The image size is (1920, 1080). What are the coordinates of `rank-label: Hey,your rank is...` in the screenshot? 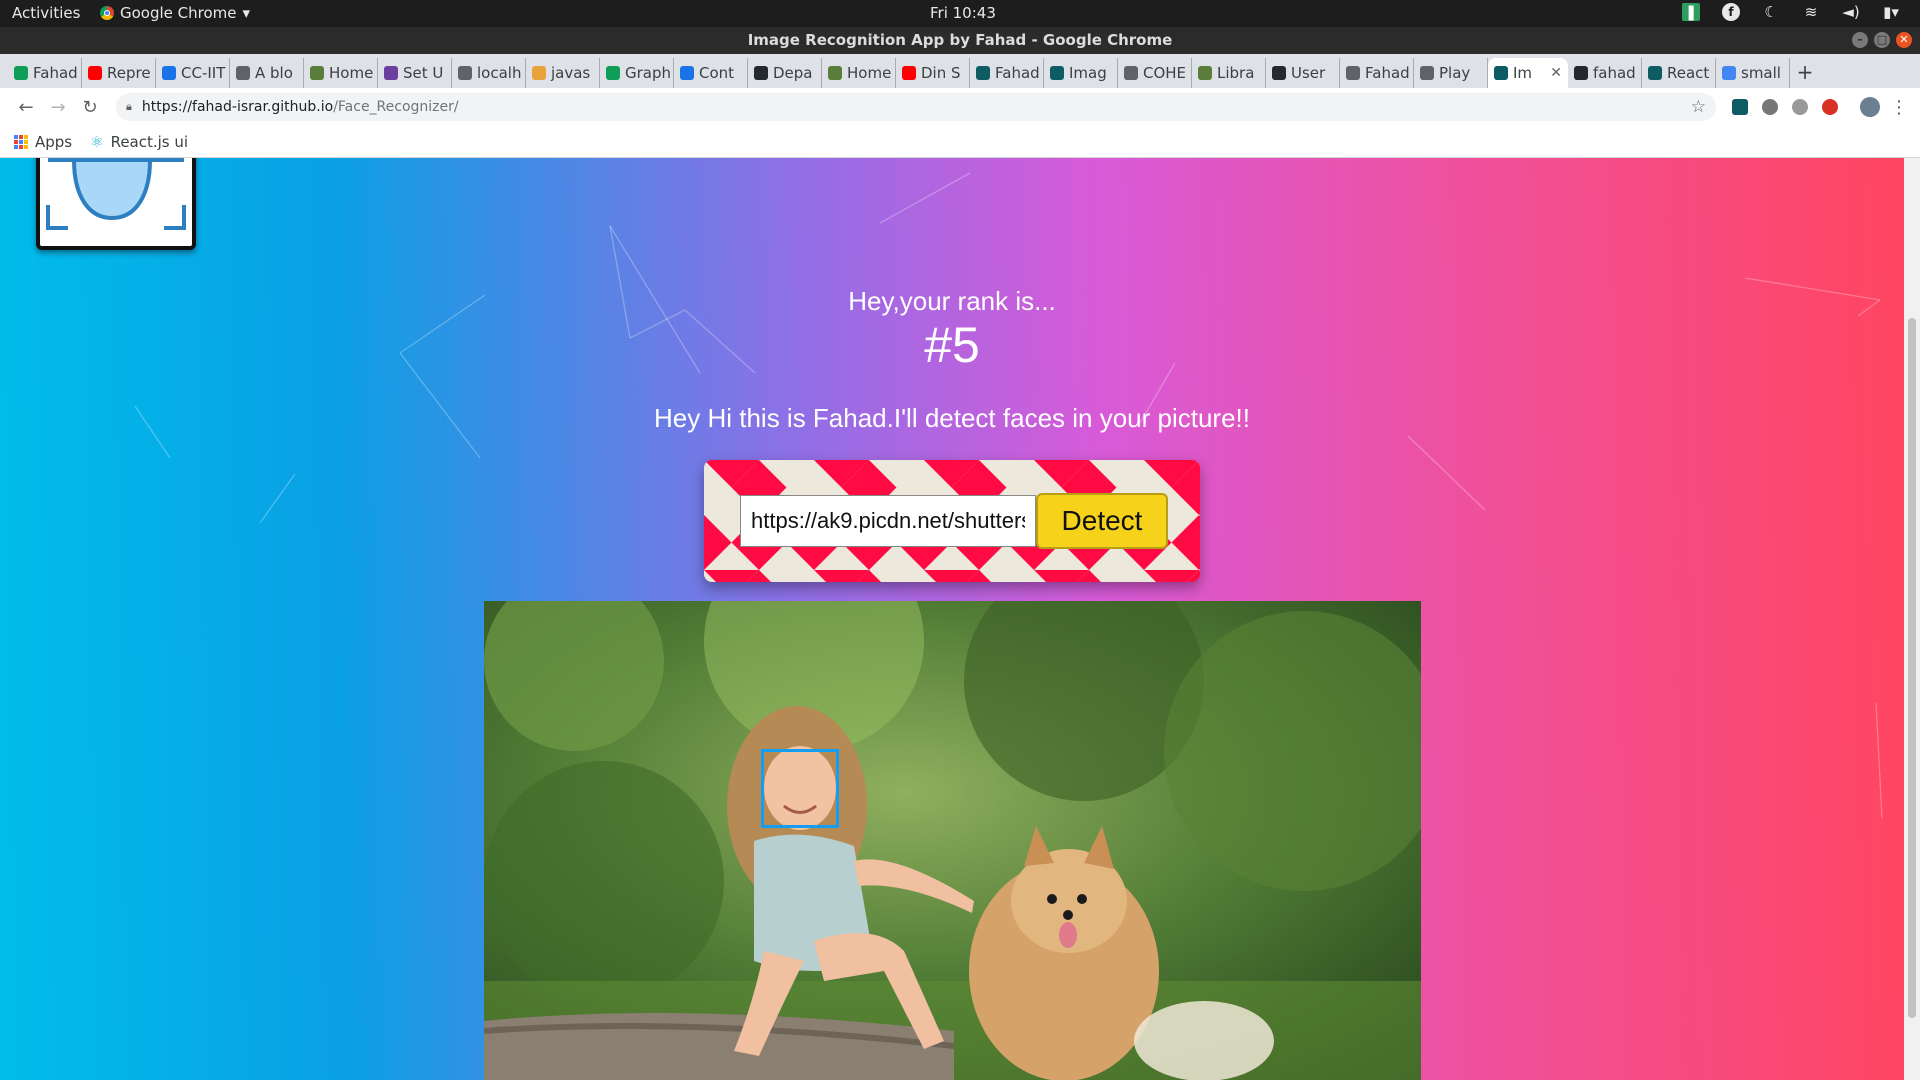 It's located at (952, 301).